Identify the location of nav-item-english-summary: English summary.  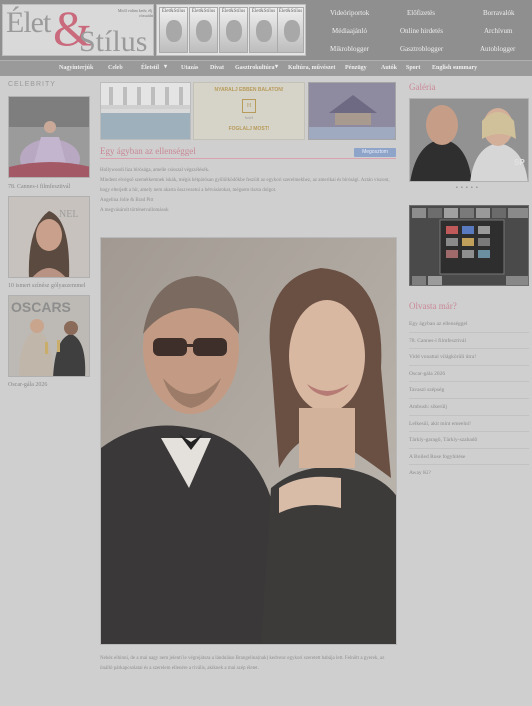
(454, 68).